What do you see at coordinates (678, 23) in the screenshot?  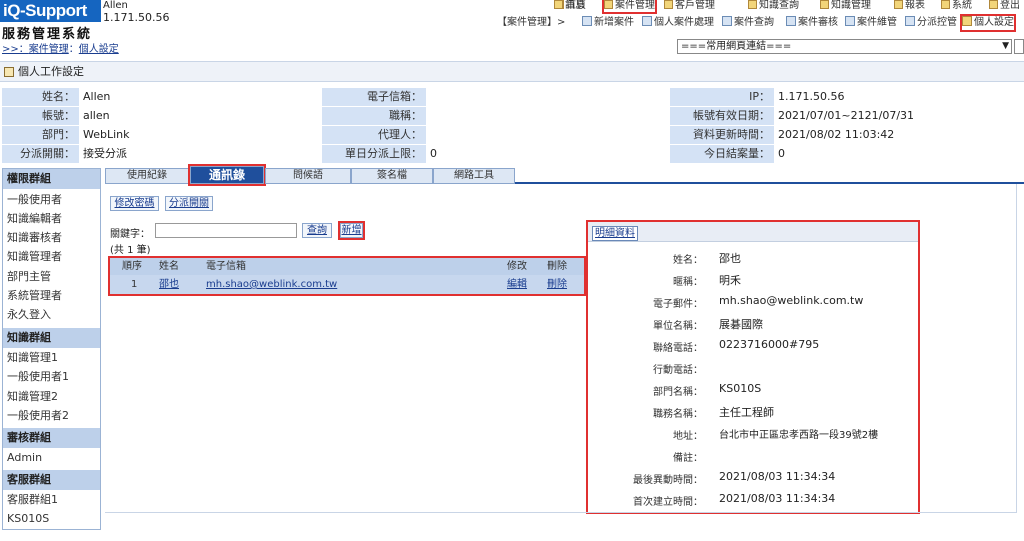 I see `subnav-personal-case: 個人案件處理` at bounding box center [678, 23].